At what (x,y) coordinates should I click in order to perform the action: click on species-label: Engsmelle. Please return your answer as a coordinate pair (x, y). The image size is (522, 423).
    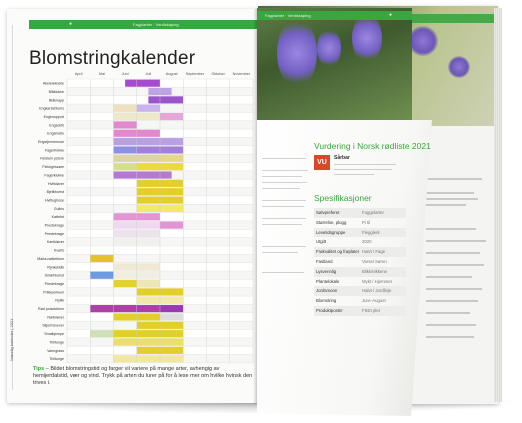
    Looking at the image, I should click on (55, 134).